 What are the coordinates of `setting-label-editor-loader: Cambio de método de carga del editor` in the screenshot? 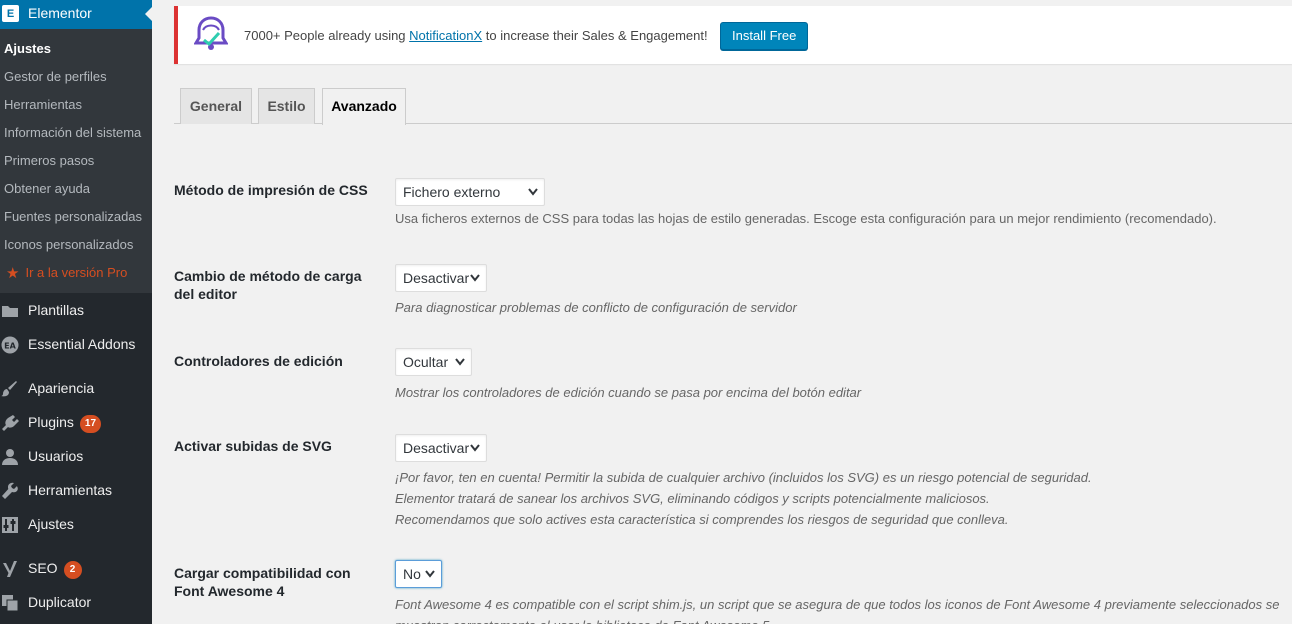 It's located at (268, 285).